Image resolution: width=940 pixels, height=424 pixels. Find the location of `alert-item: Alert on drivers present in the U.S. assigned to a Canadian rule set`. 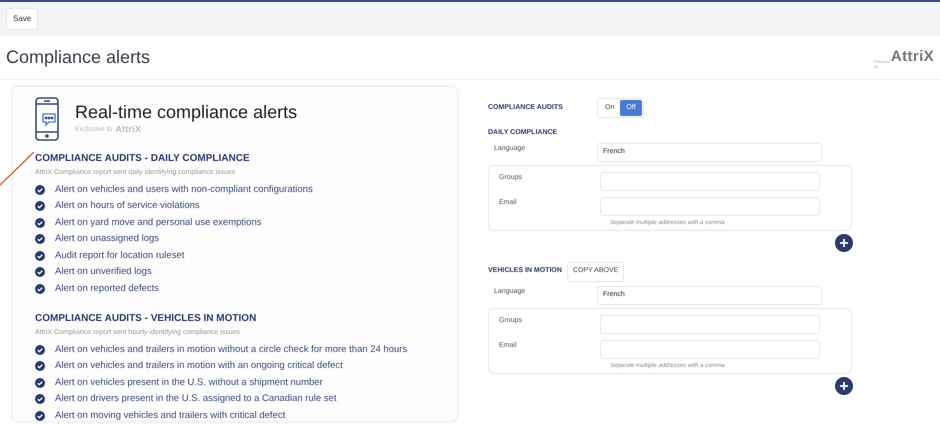

alert-item: Alert on drivers present in the U.S. assigned to a Canadian rule set is located at coordinates (195, 399).